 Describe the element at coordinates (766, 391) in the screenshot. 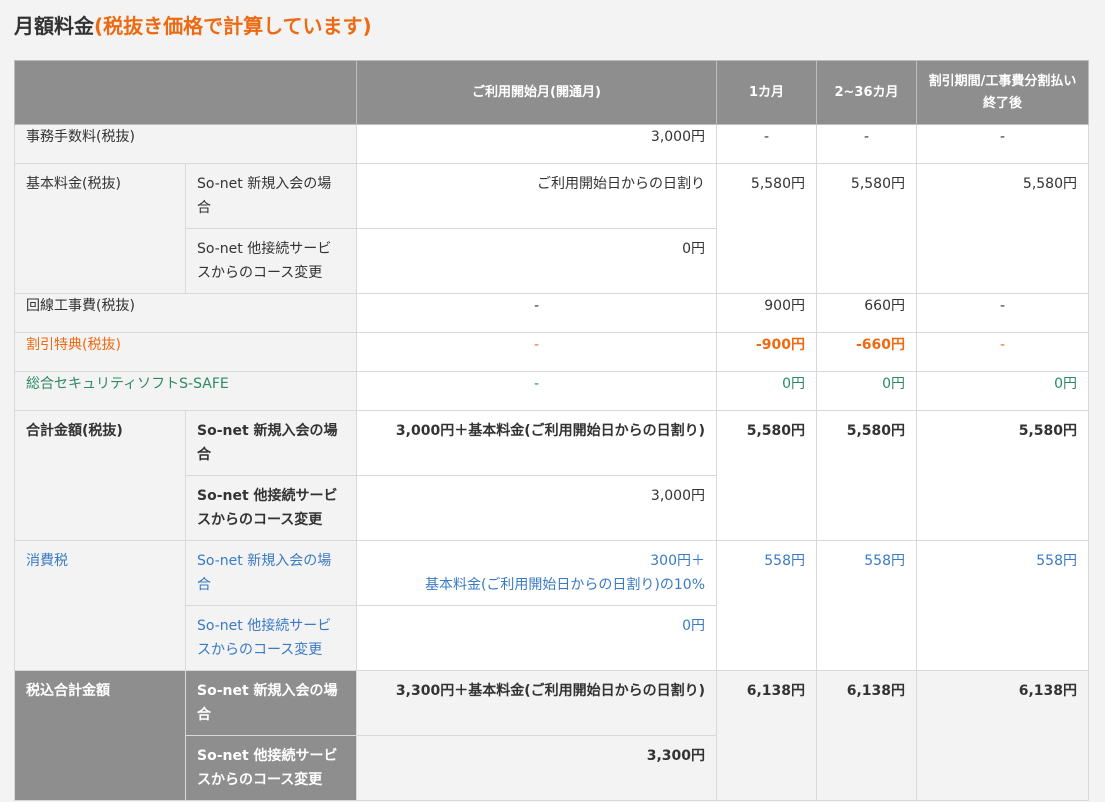

I see `cell-1-month: 0円` at that location.